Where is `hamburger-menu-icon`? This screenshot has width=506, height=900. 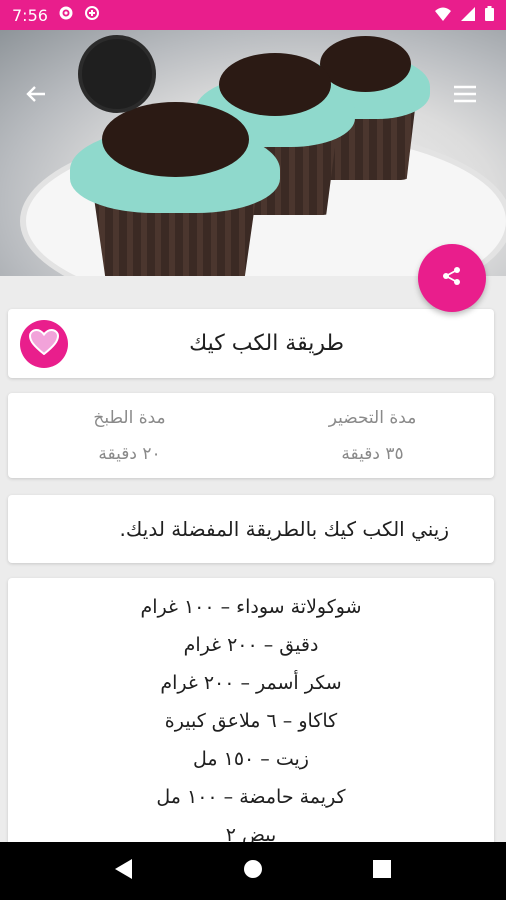 hamburger-menu-icon is located at coordinates (465, 94).